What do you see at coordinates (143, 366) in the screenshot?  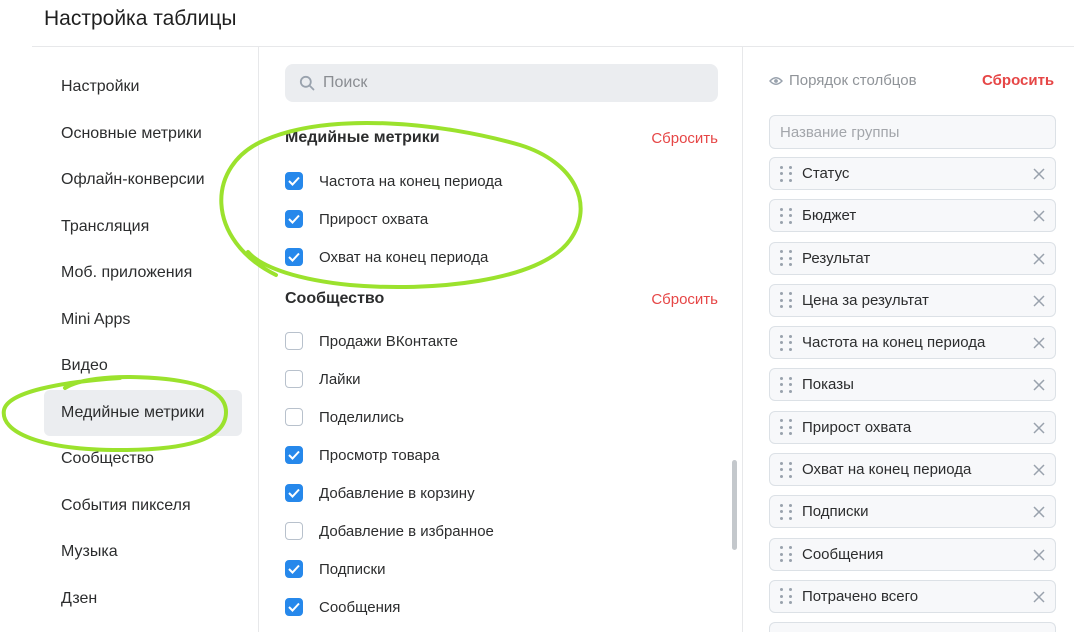 I see `sidebar-item-video: Видео` at bounding box center [143, 366].